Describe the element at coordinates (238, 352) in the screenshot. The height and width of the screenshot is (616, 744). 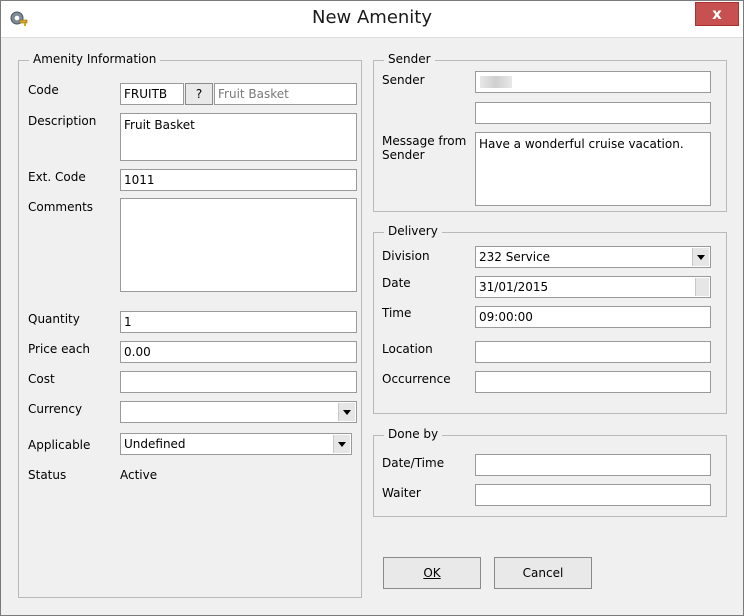
I see `price-each-input: 0.00` at that location.